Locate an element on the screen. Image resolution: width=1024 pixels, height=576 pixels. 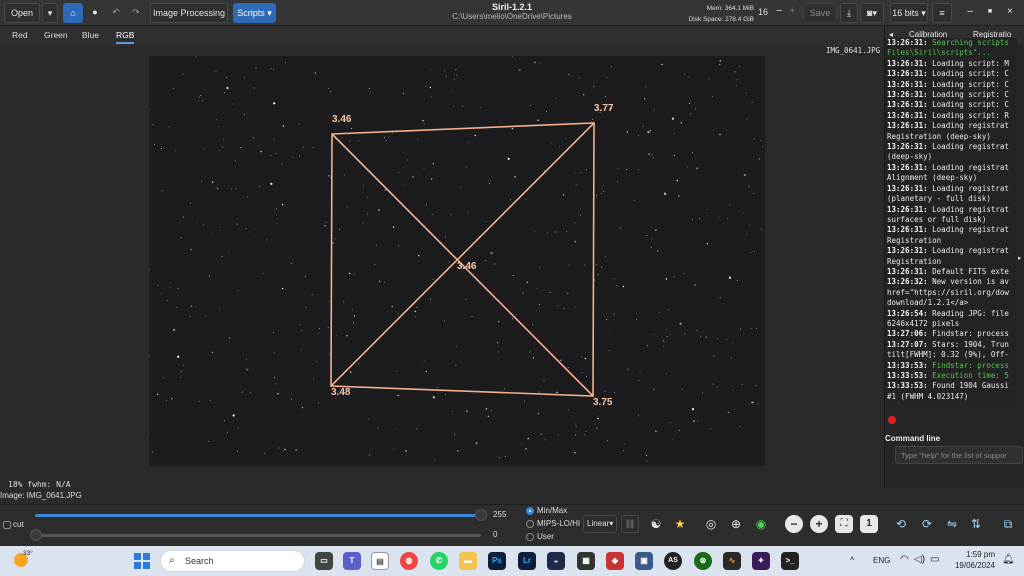
hamburger-menu-icon: ≡ is located at coordinates (942, 13).